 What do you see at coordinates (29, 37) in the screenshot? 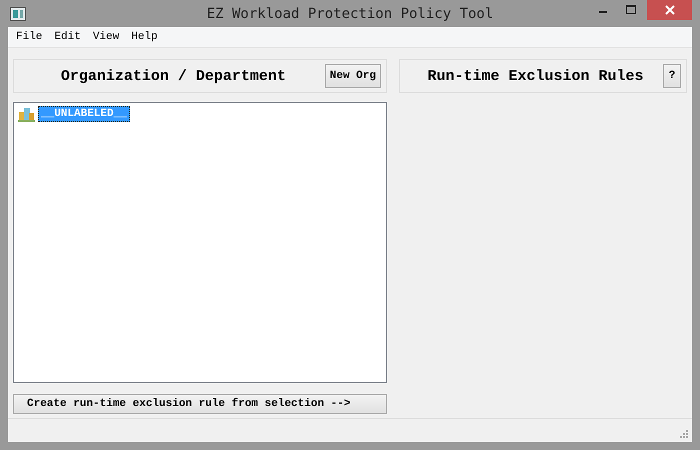
I see `menu-item: File` at bounding box center [29, 37].